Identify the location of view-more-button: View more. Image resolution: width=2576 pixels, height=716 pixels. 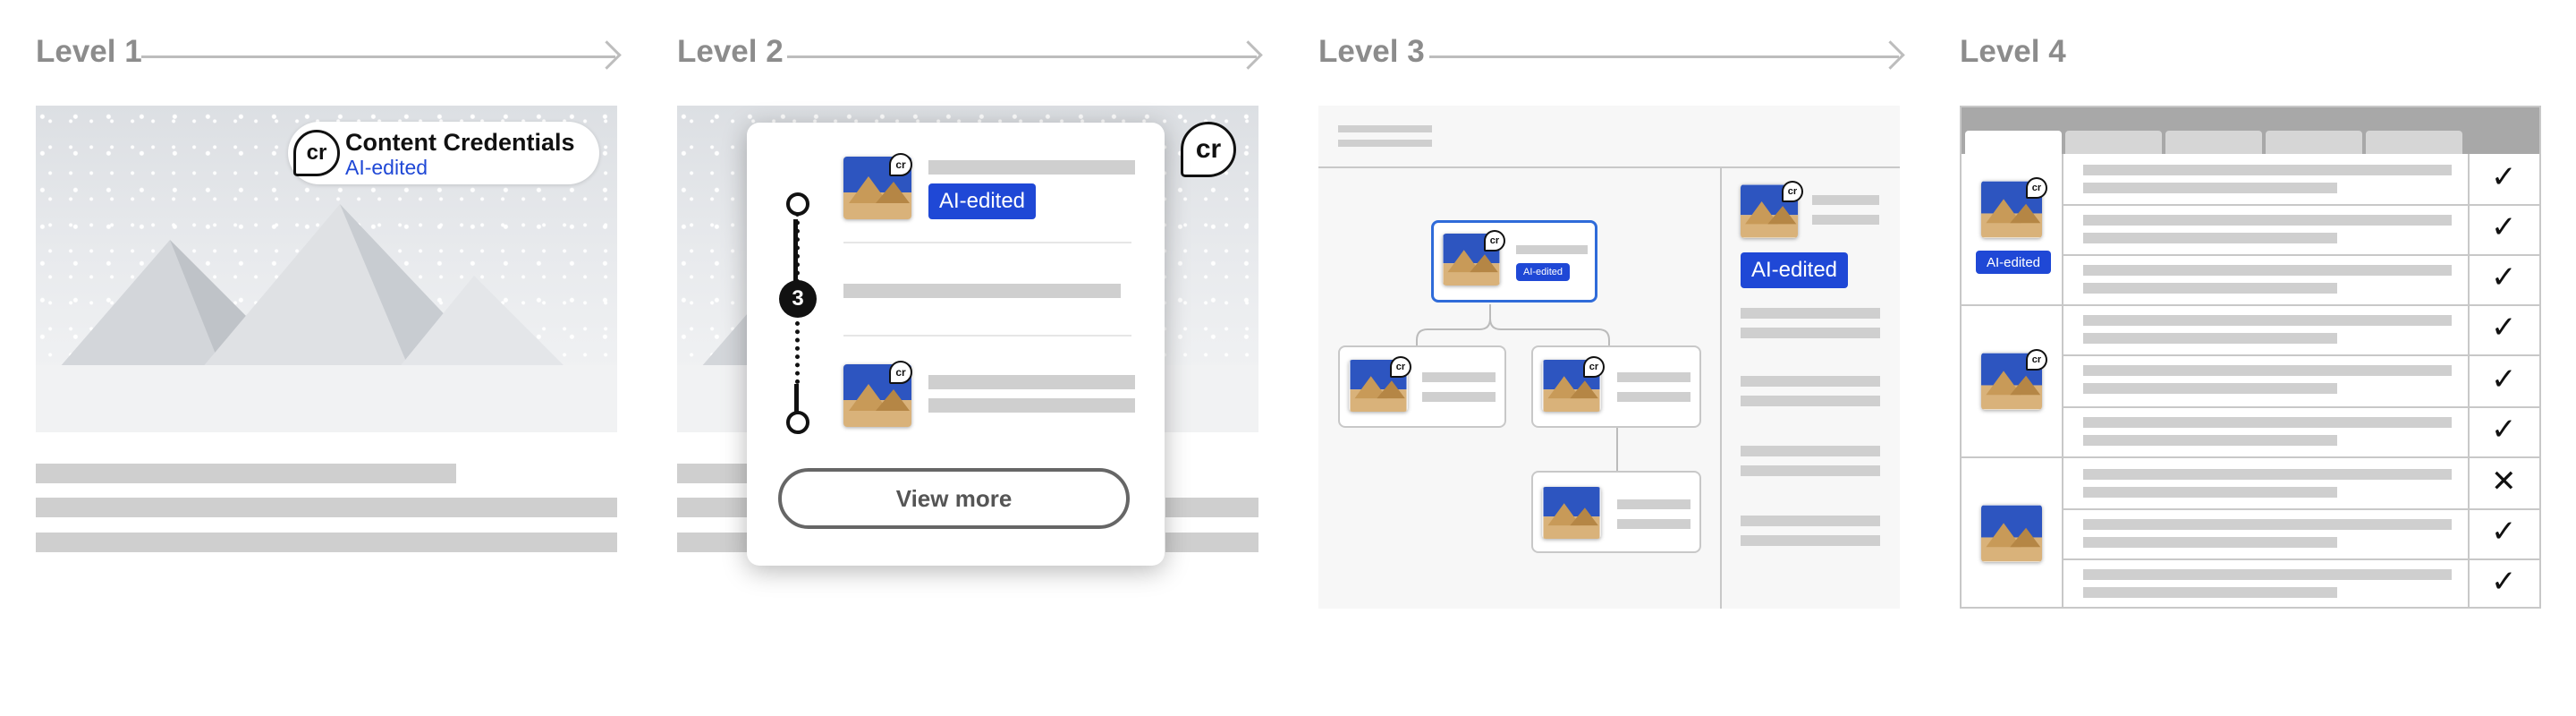
(954, 498).